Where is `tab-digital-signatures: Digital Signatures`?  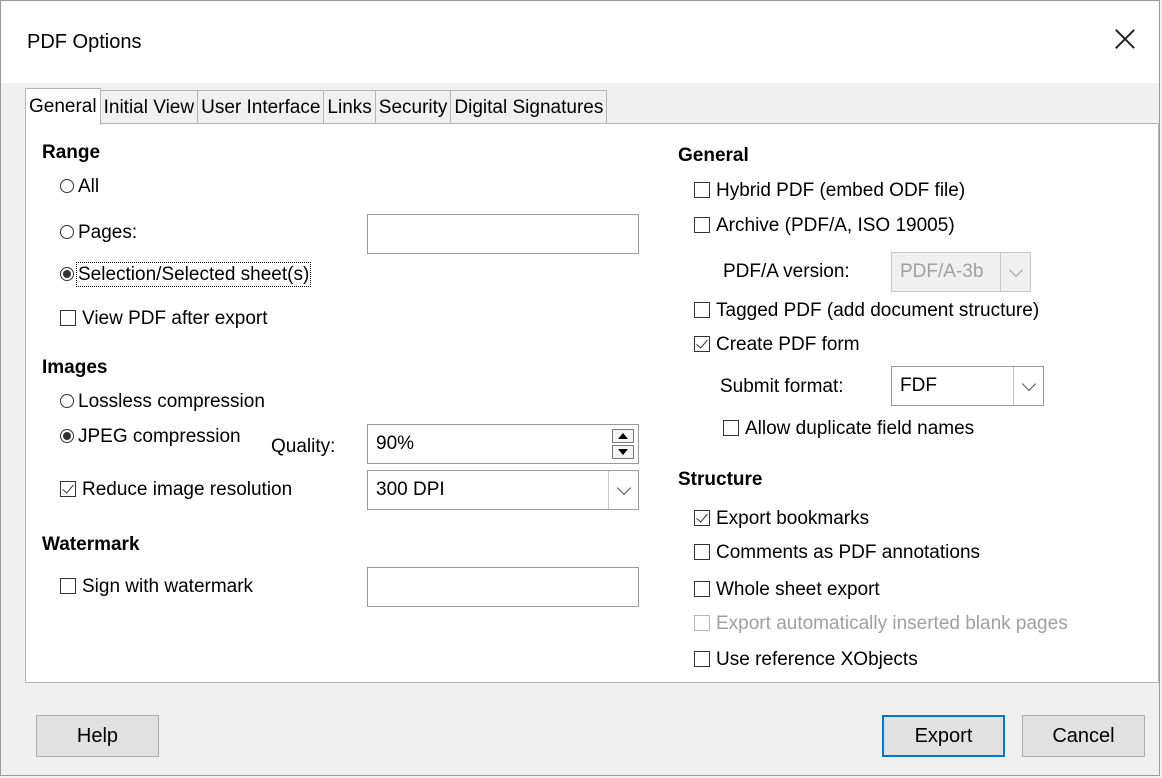 tab-digital-signatures: Digital Signatures is located at coordinates (529, 107).